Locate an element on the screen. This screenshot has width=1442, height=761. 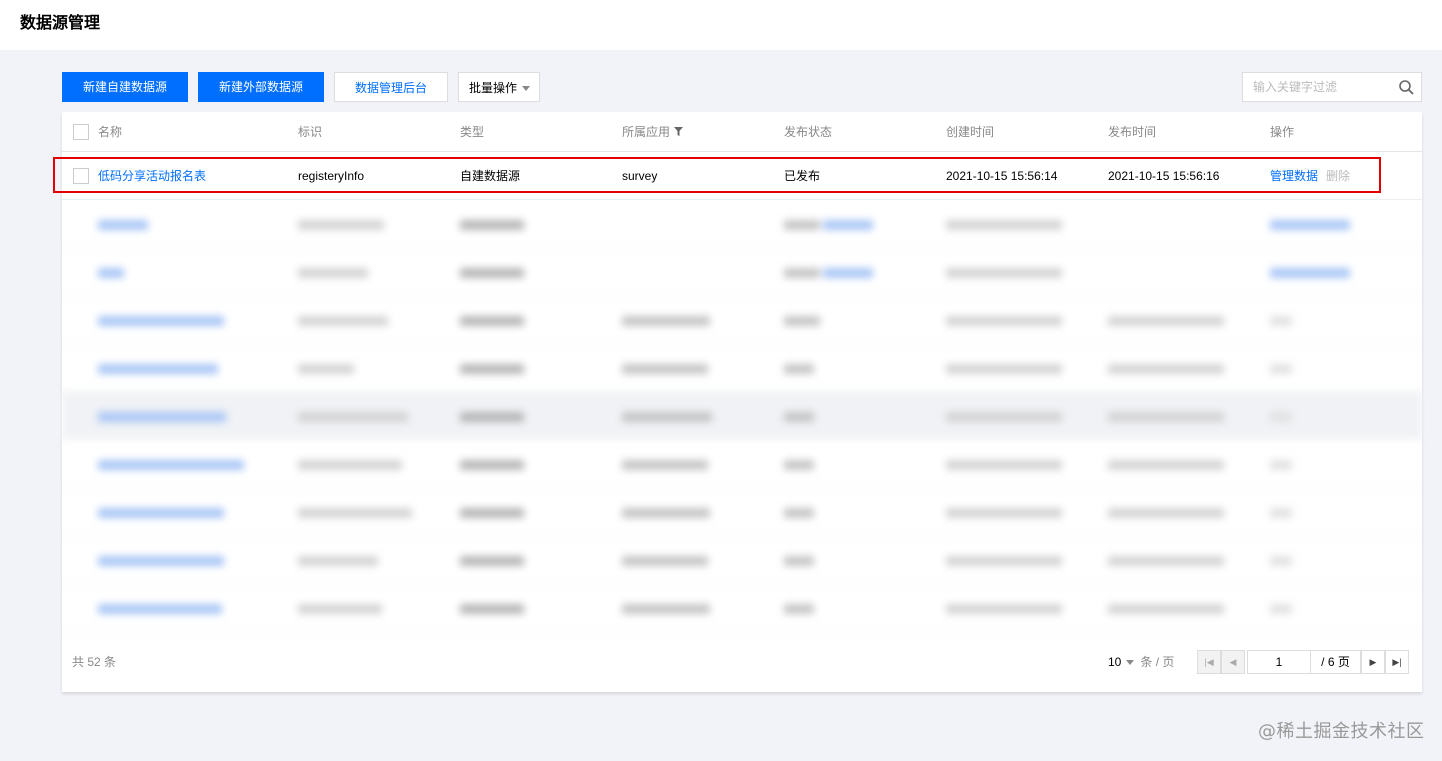
filter-icon is located at coordinates (679, 131).